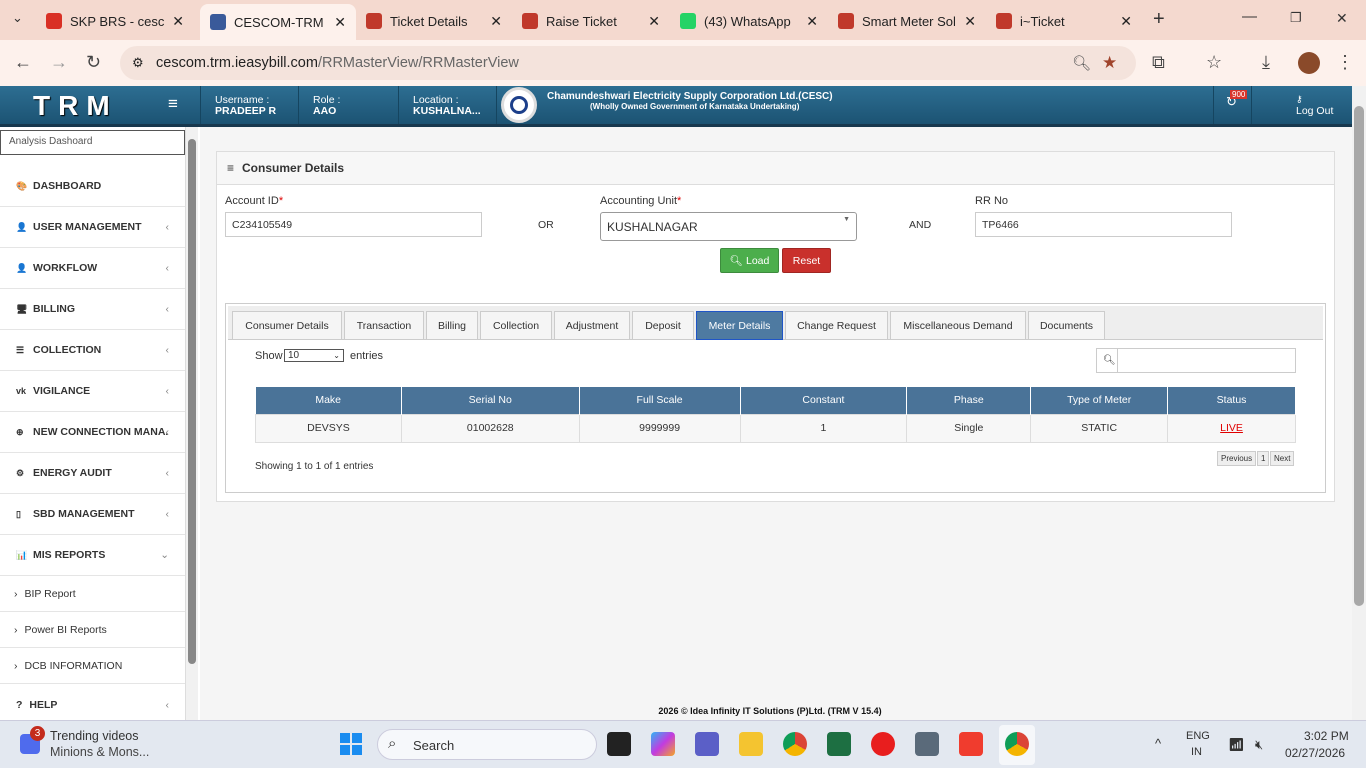  I want to click on sidebar-item-workflow: 👤 WORKFLOW ‹, so click(92, 268).